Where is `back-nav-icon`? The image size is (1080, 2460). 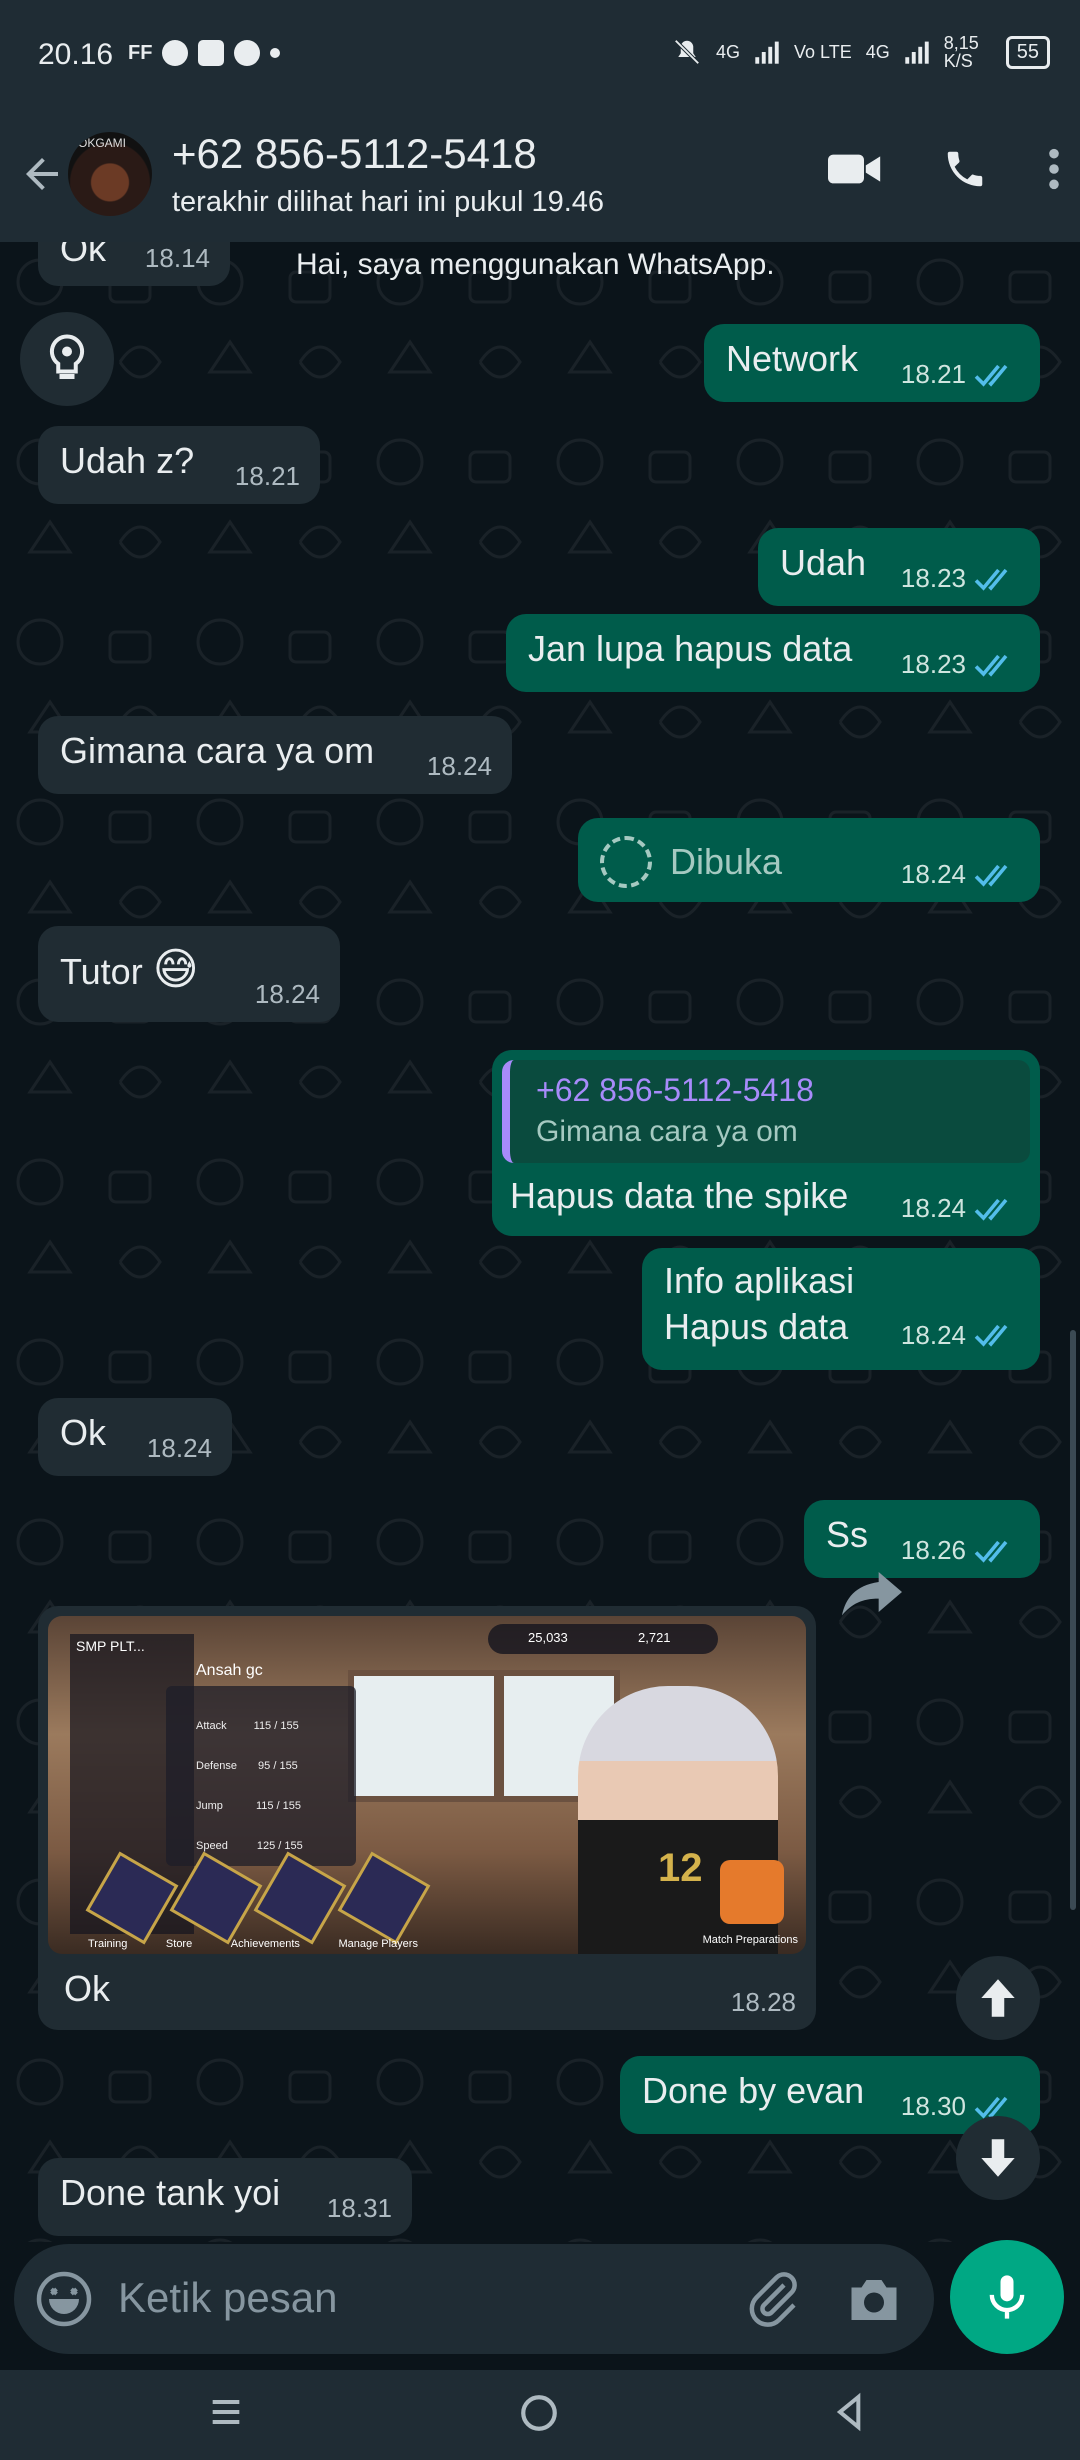 back-nav-icon is located at coordinates (850, 2412).